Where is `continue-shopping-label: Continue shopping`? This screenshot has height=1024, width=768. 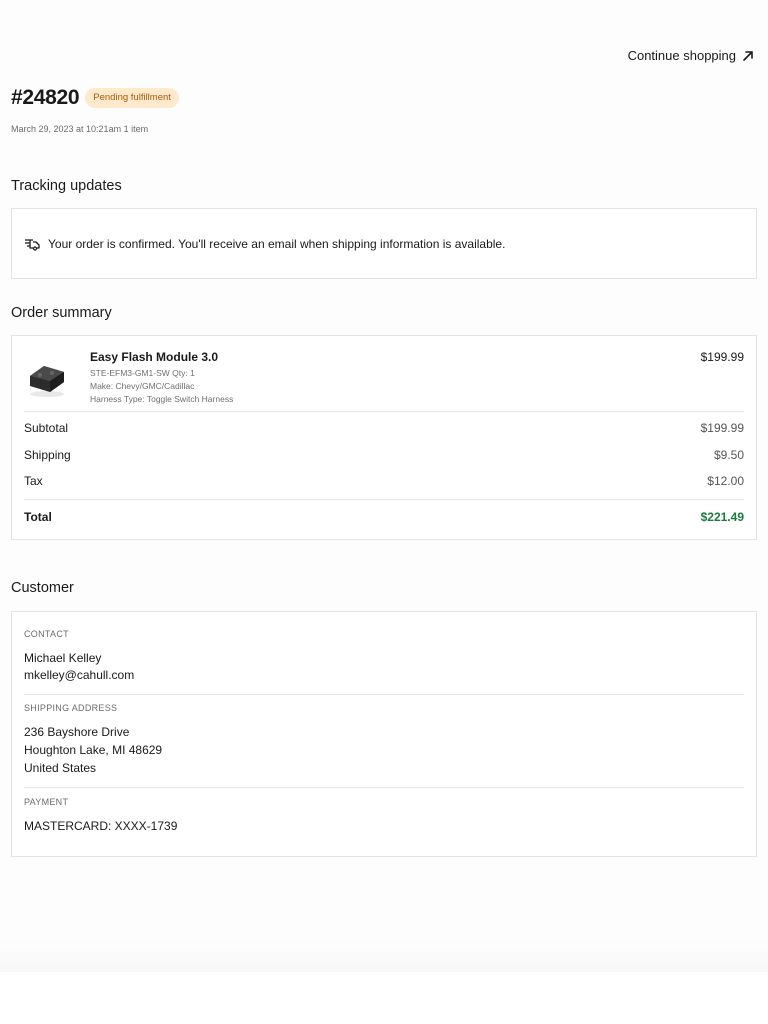
continue-shopping-label: Continue shopping is located at coordinates (681, 55).